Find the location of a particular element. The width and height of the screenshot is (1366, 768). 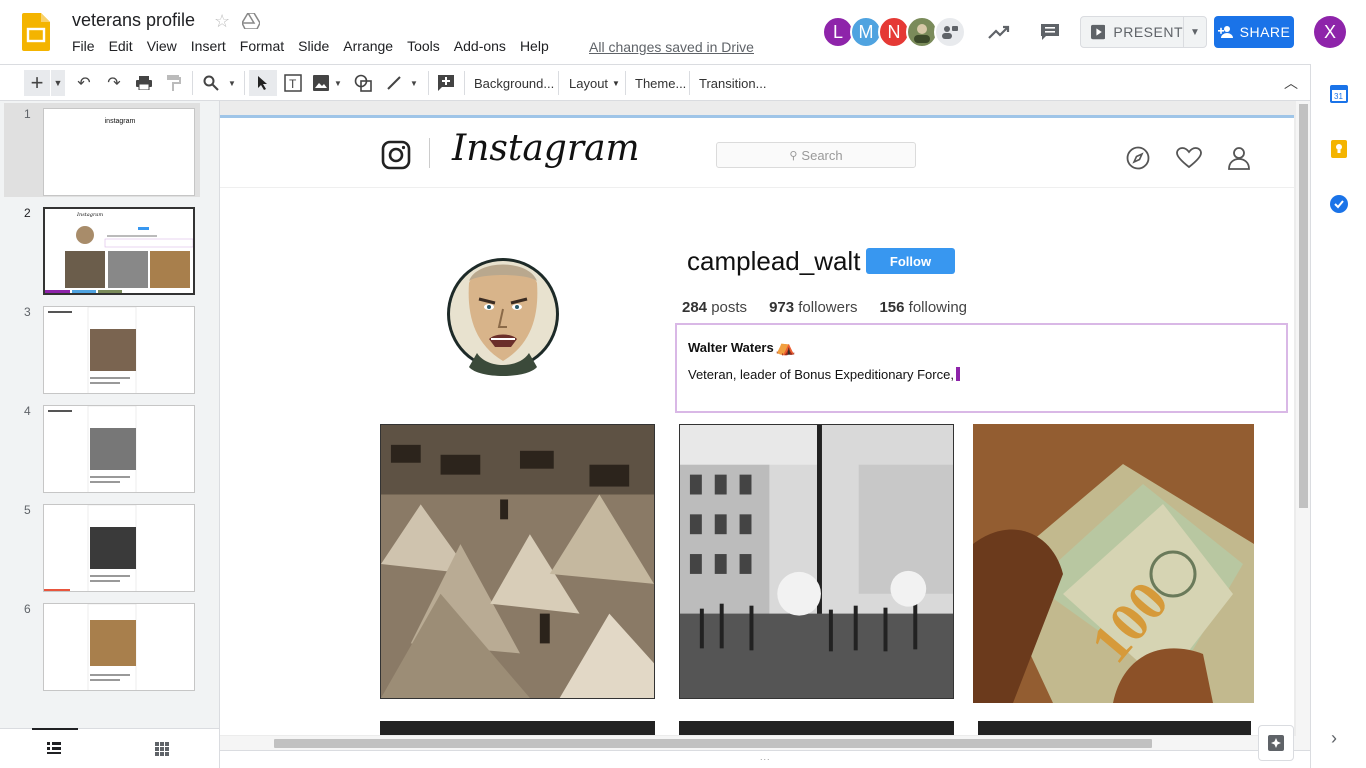

filmstrip: 1 instagram 2 Instagram 3 4 5 6 is located at coordinates (110, 434).